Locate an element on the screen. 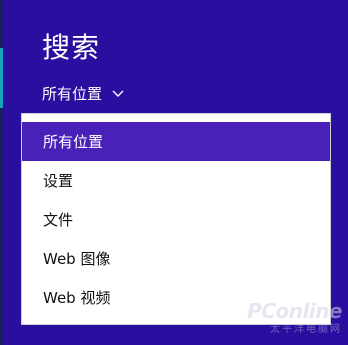 The image size is (348, 345). scope-option-all-locations: 所有位置 is located at coordinates (176, 141).